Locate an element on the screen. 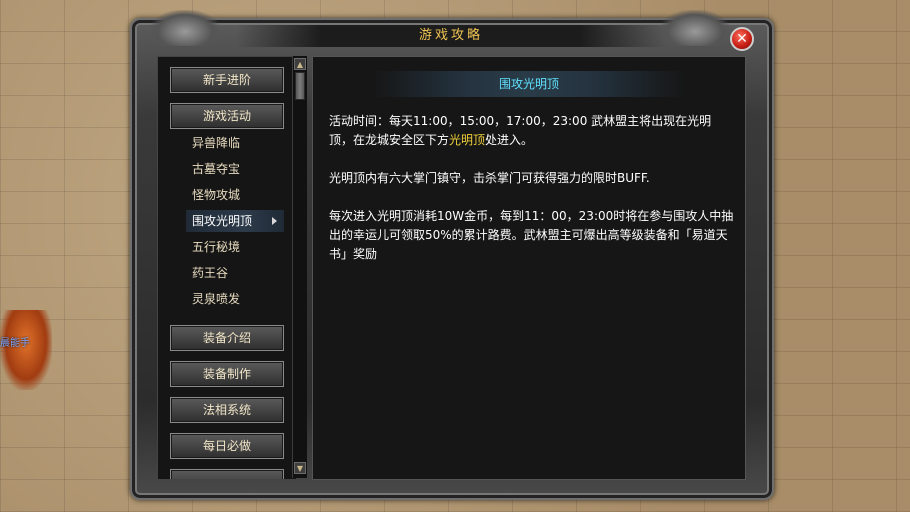  npc-name-label: 晨能手 is located at coordinates (15, 343).